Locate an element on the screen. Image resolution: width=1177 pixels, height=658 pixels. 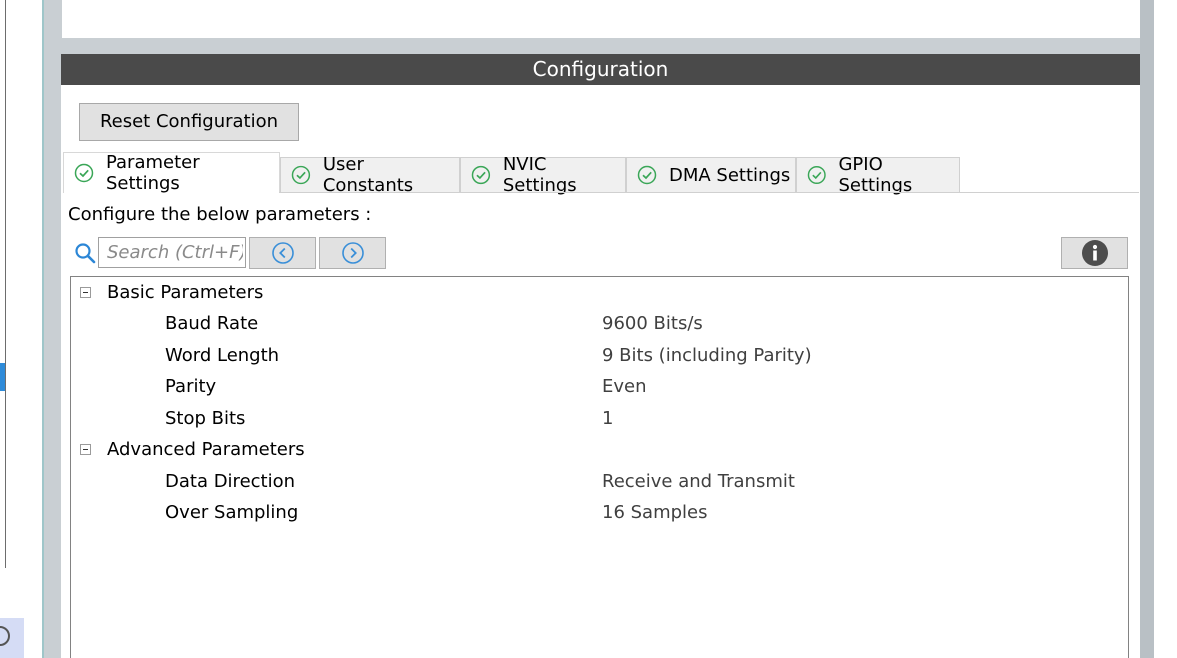
circle-icon is located at coordinates (5, 636).